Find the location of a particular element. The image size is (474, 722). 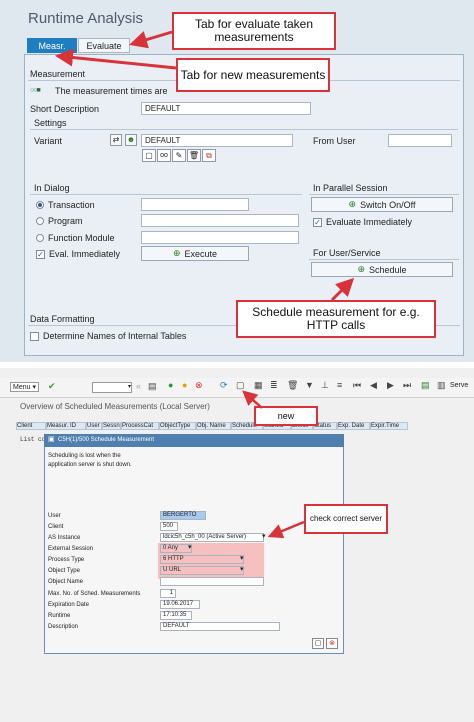

callout-arrows-bottom is located at coordinates (273, 464).